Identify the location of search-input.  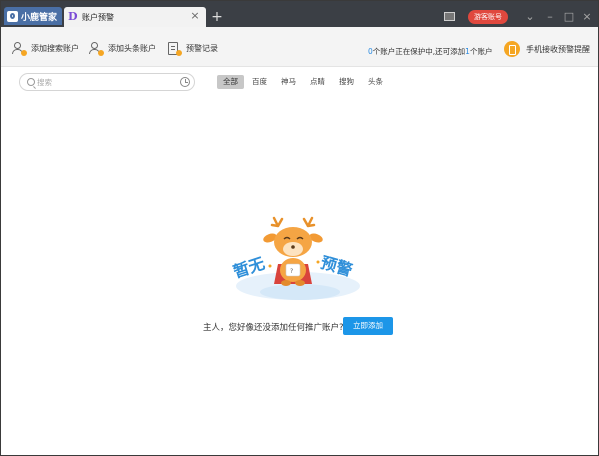
(107, 82).